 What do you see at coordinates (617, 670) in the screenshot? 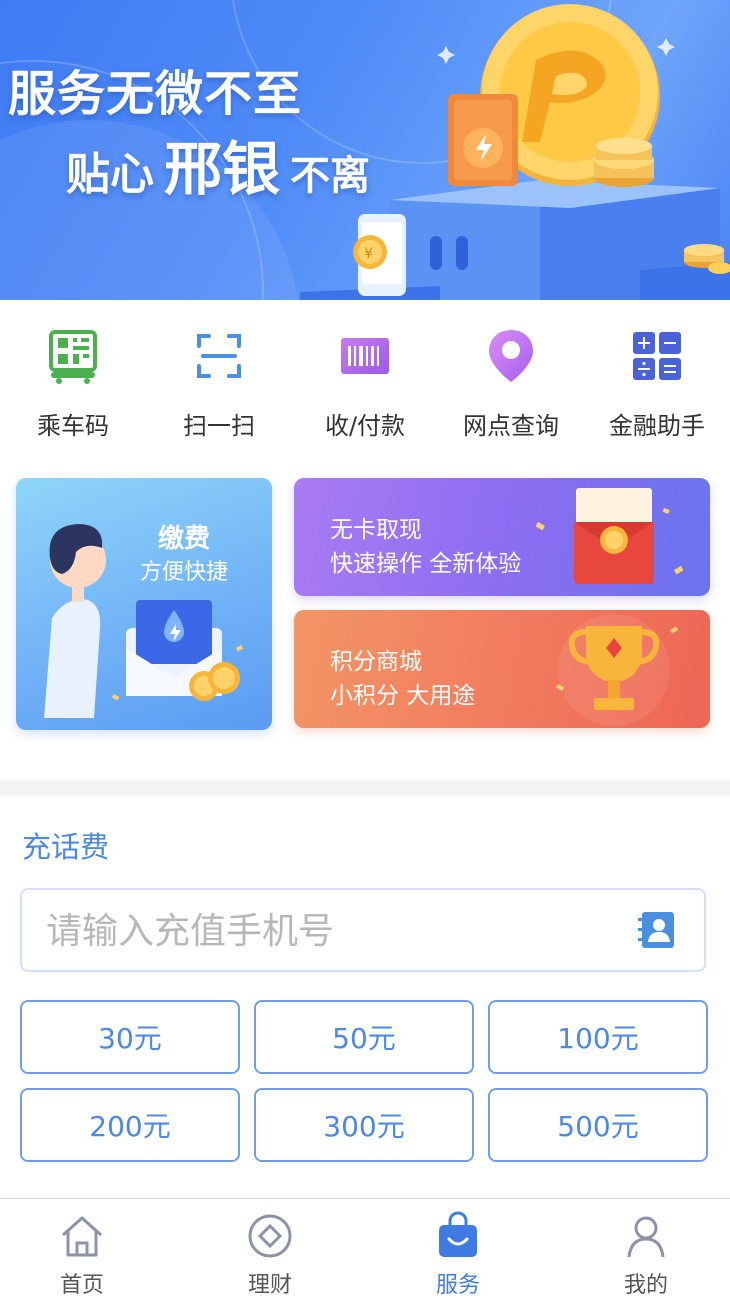
I see `trophy-illustration` at bounding box center [617, 670].